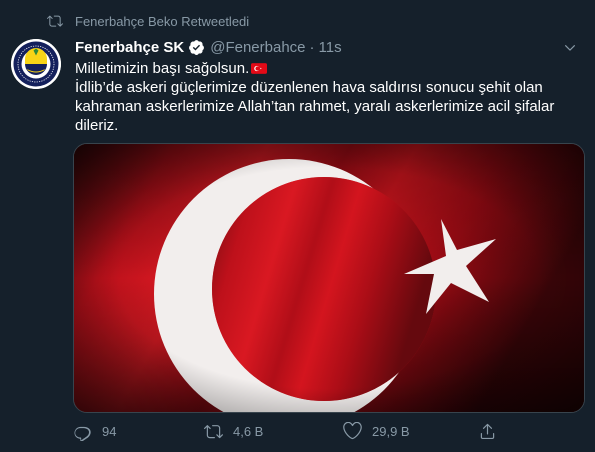  Describe the element at coordinates (82, 433) in the screenshot. I see `reply-icon` at that location.